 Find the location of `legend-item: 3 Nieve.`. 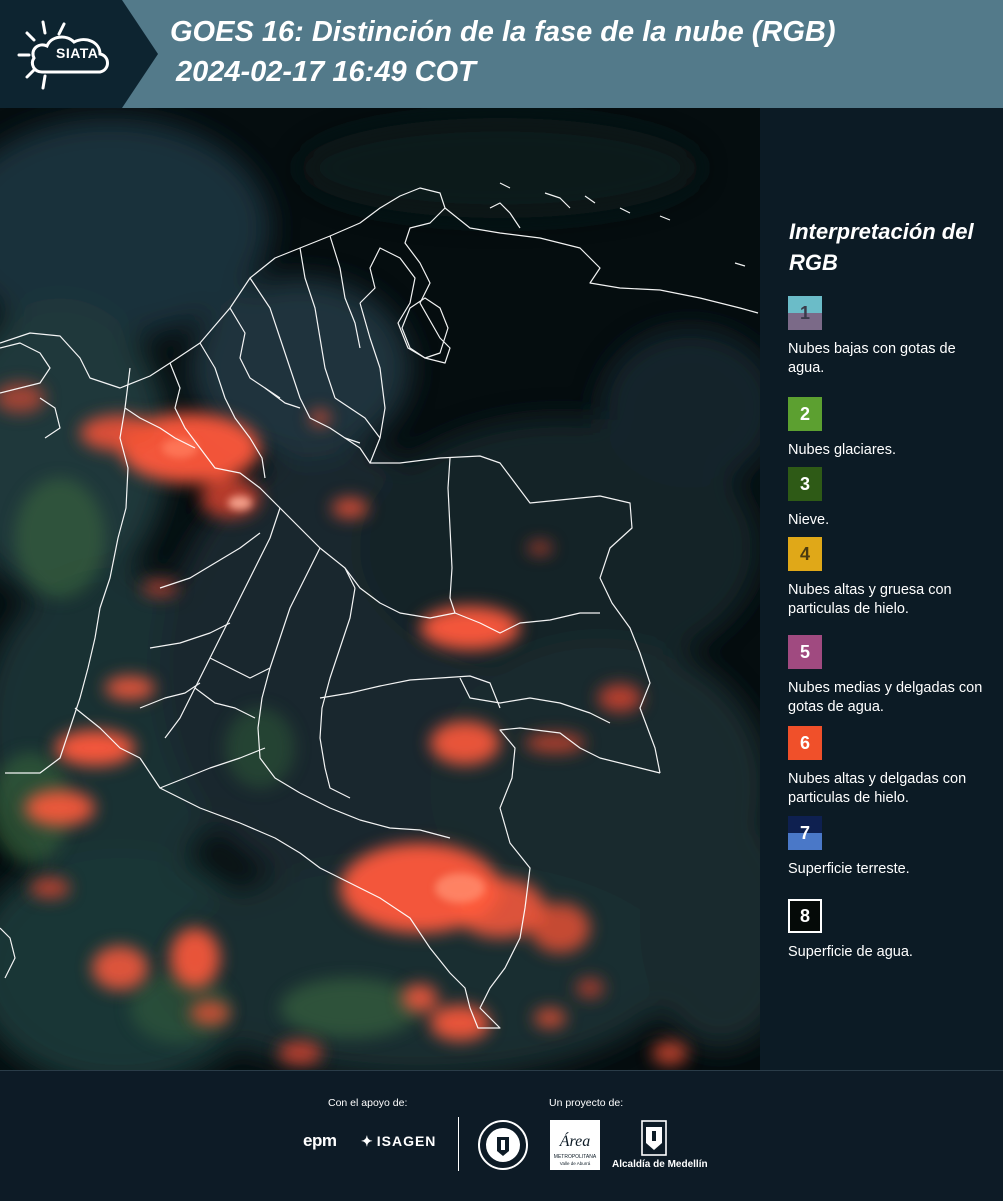

legend-item: 3 Nieve. is located at coordinates (888, 498).